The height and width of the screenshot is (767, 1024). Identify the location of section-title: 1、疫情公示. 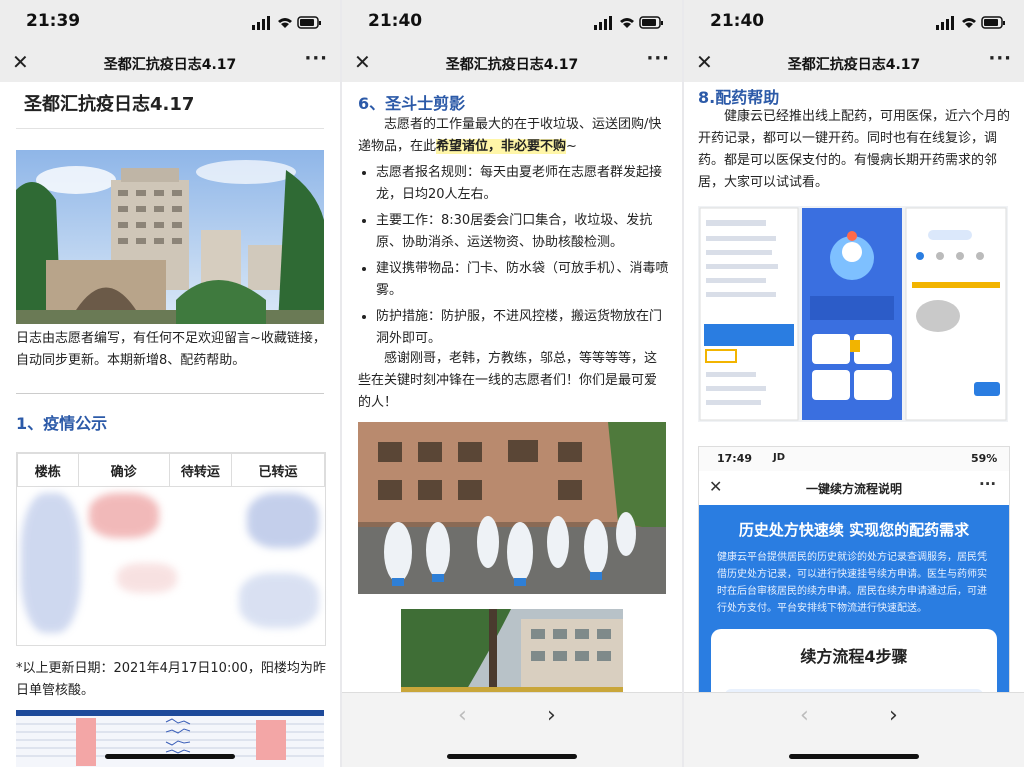
(62, 423).